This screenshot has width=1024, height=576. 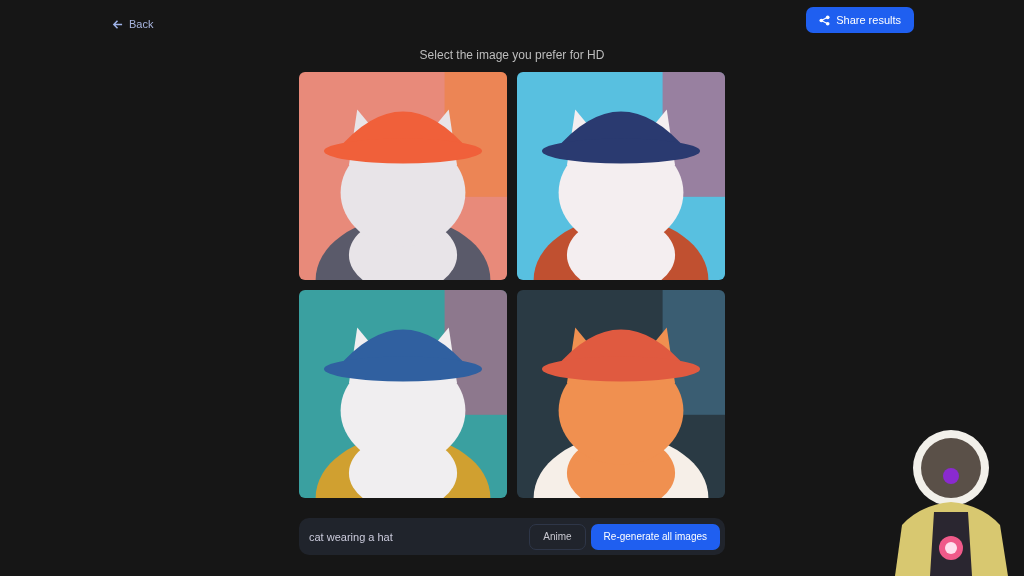 I want to click on back-link: Back, so click(x=133, y=24).